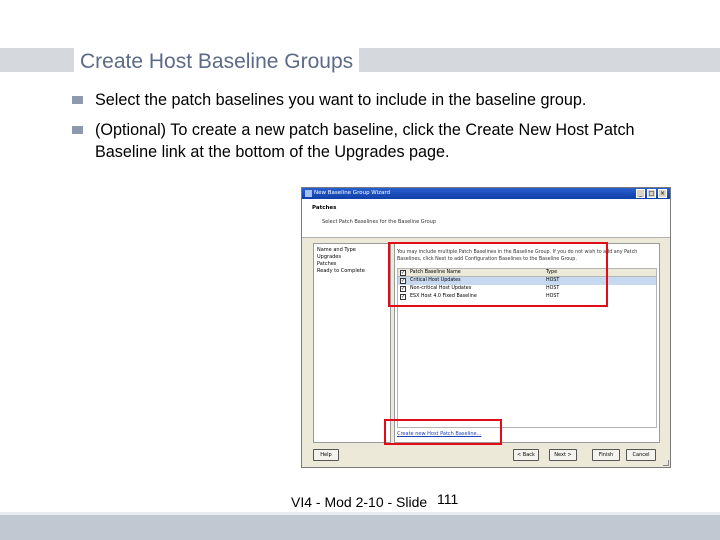 The height and width of the screenshot is (540, 720). Describe the element at coordinates (640, 193) in the screenshot. I see `minimize-icon: _` at that location.